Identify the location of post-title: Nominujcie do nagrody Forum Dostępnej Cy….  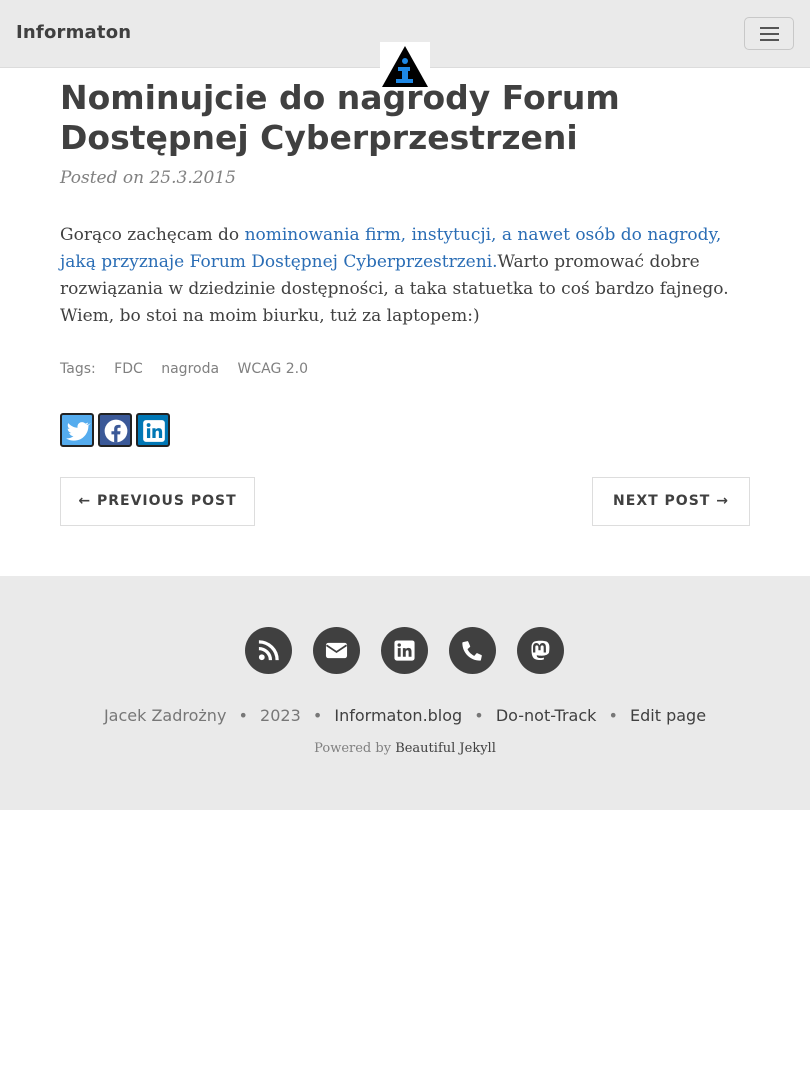
(340, 117).